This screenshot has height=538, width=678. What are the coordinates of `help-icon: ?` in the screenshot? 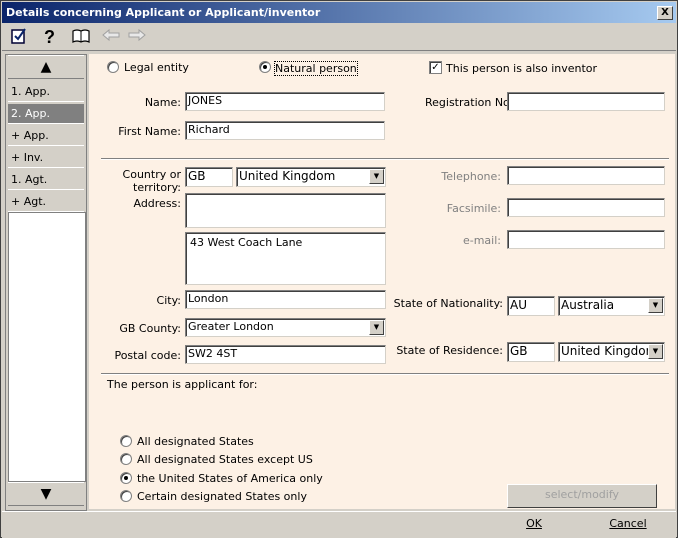 It's located at (49, 37).